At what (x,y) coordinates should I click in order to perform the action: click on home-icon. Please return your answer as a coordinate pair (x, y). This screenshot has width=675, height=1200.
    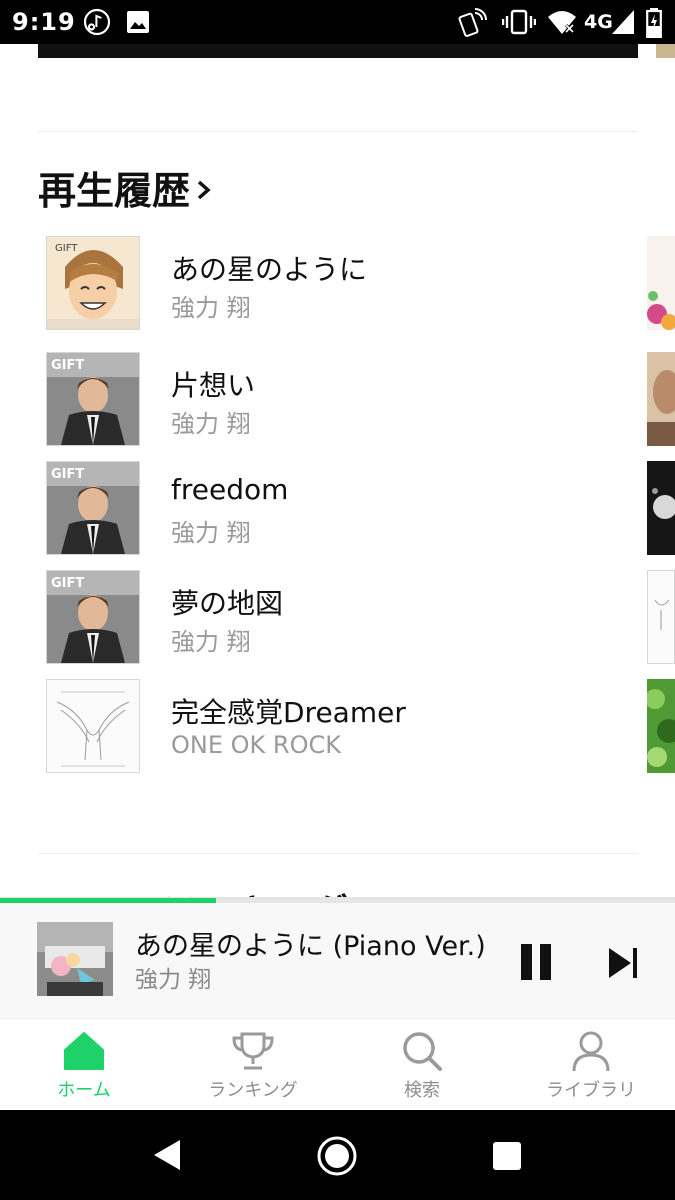
    Looking at the image, I should click on (84, 1051).